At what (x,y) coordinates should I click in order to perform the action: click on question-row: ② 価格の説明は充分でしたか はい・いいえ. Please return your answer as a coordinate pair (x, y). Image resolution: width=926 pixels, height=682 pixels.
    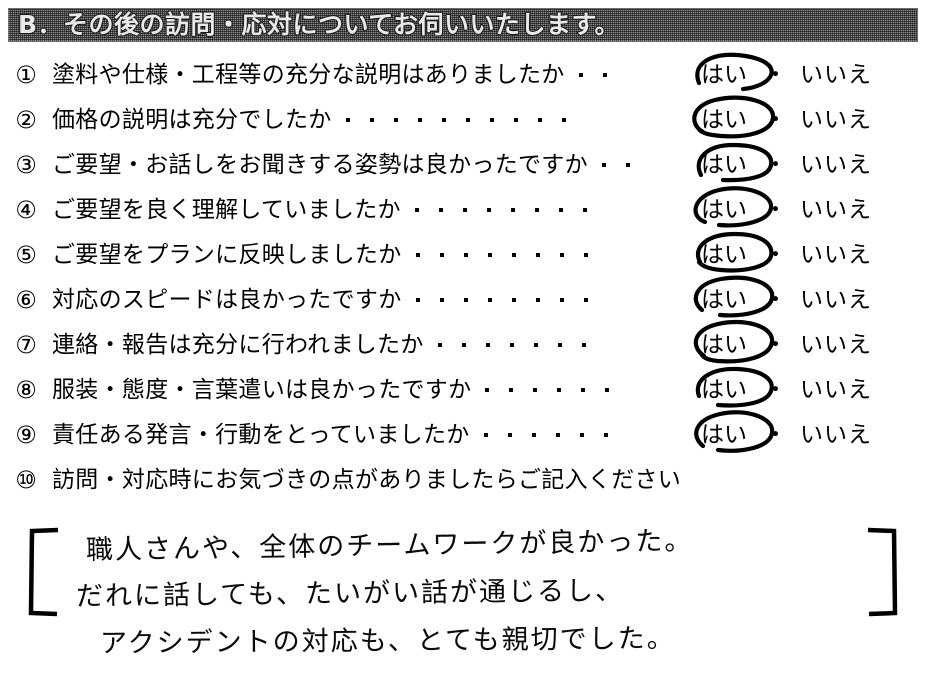
    Looking at the image, I should click on (463, 118).